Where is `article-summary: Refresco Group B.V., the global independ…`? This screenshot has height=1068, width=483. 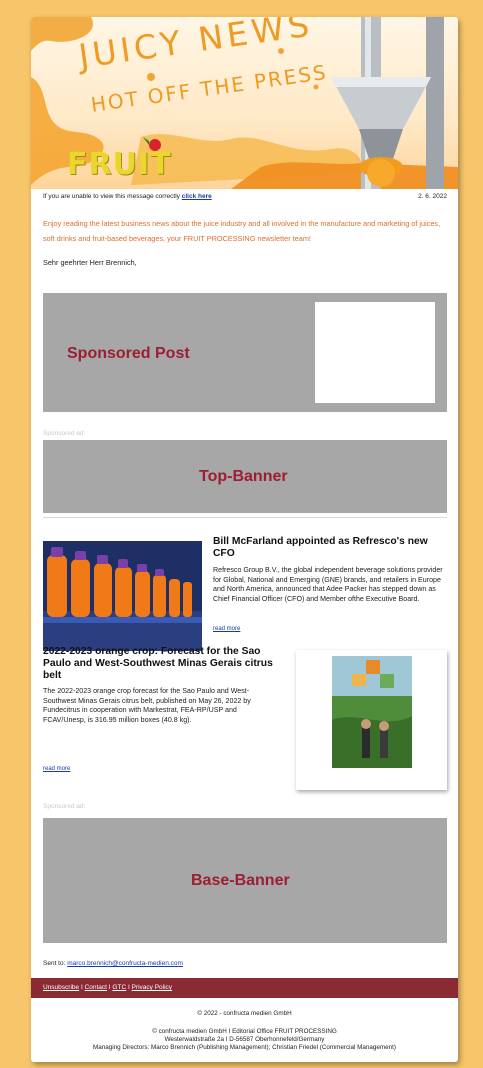 article-summary: Refresco Group B.V., the global independ… is located at coordinates (328, 584).